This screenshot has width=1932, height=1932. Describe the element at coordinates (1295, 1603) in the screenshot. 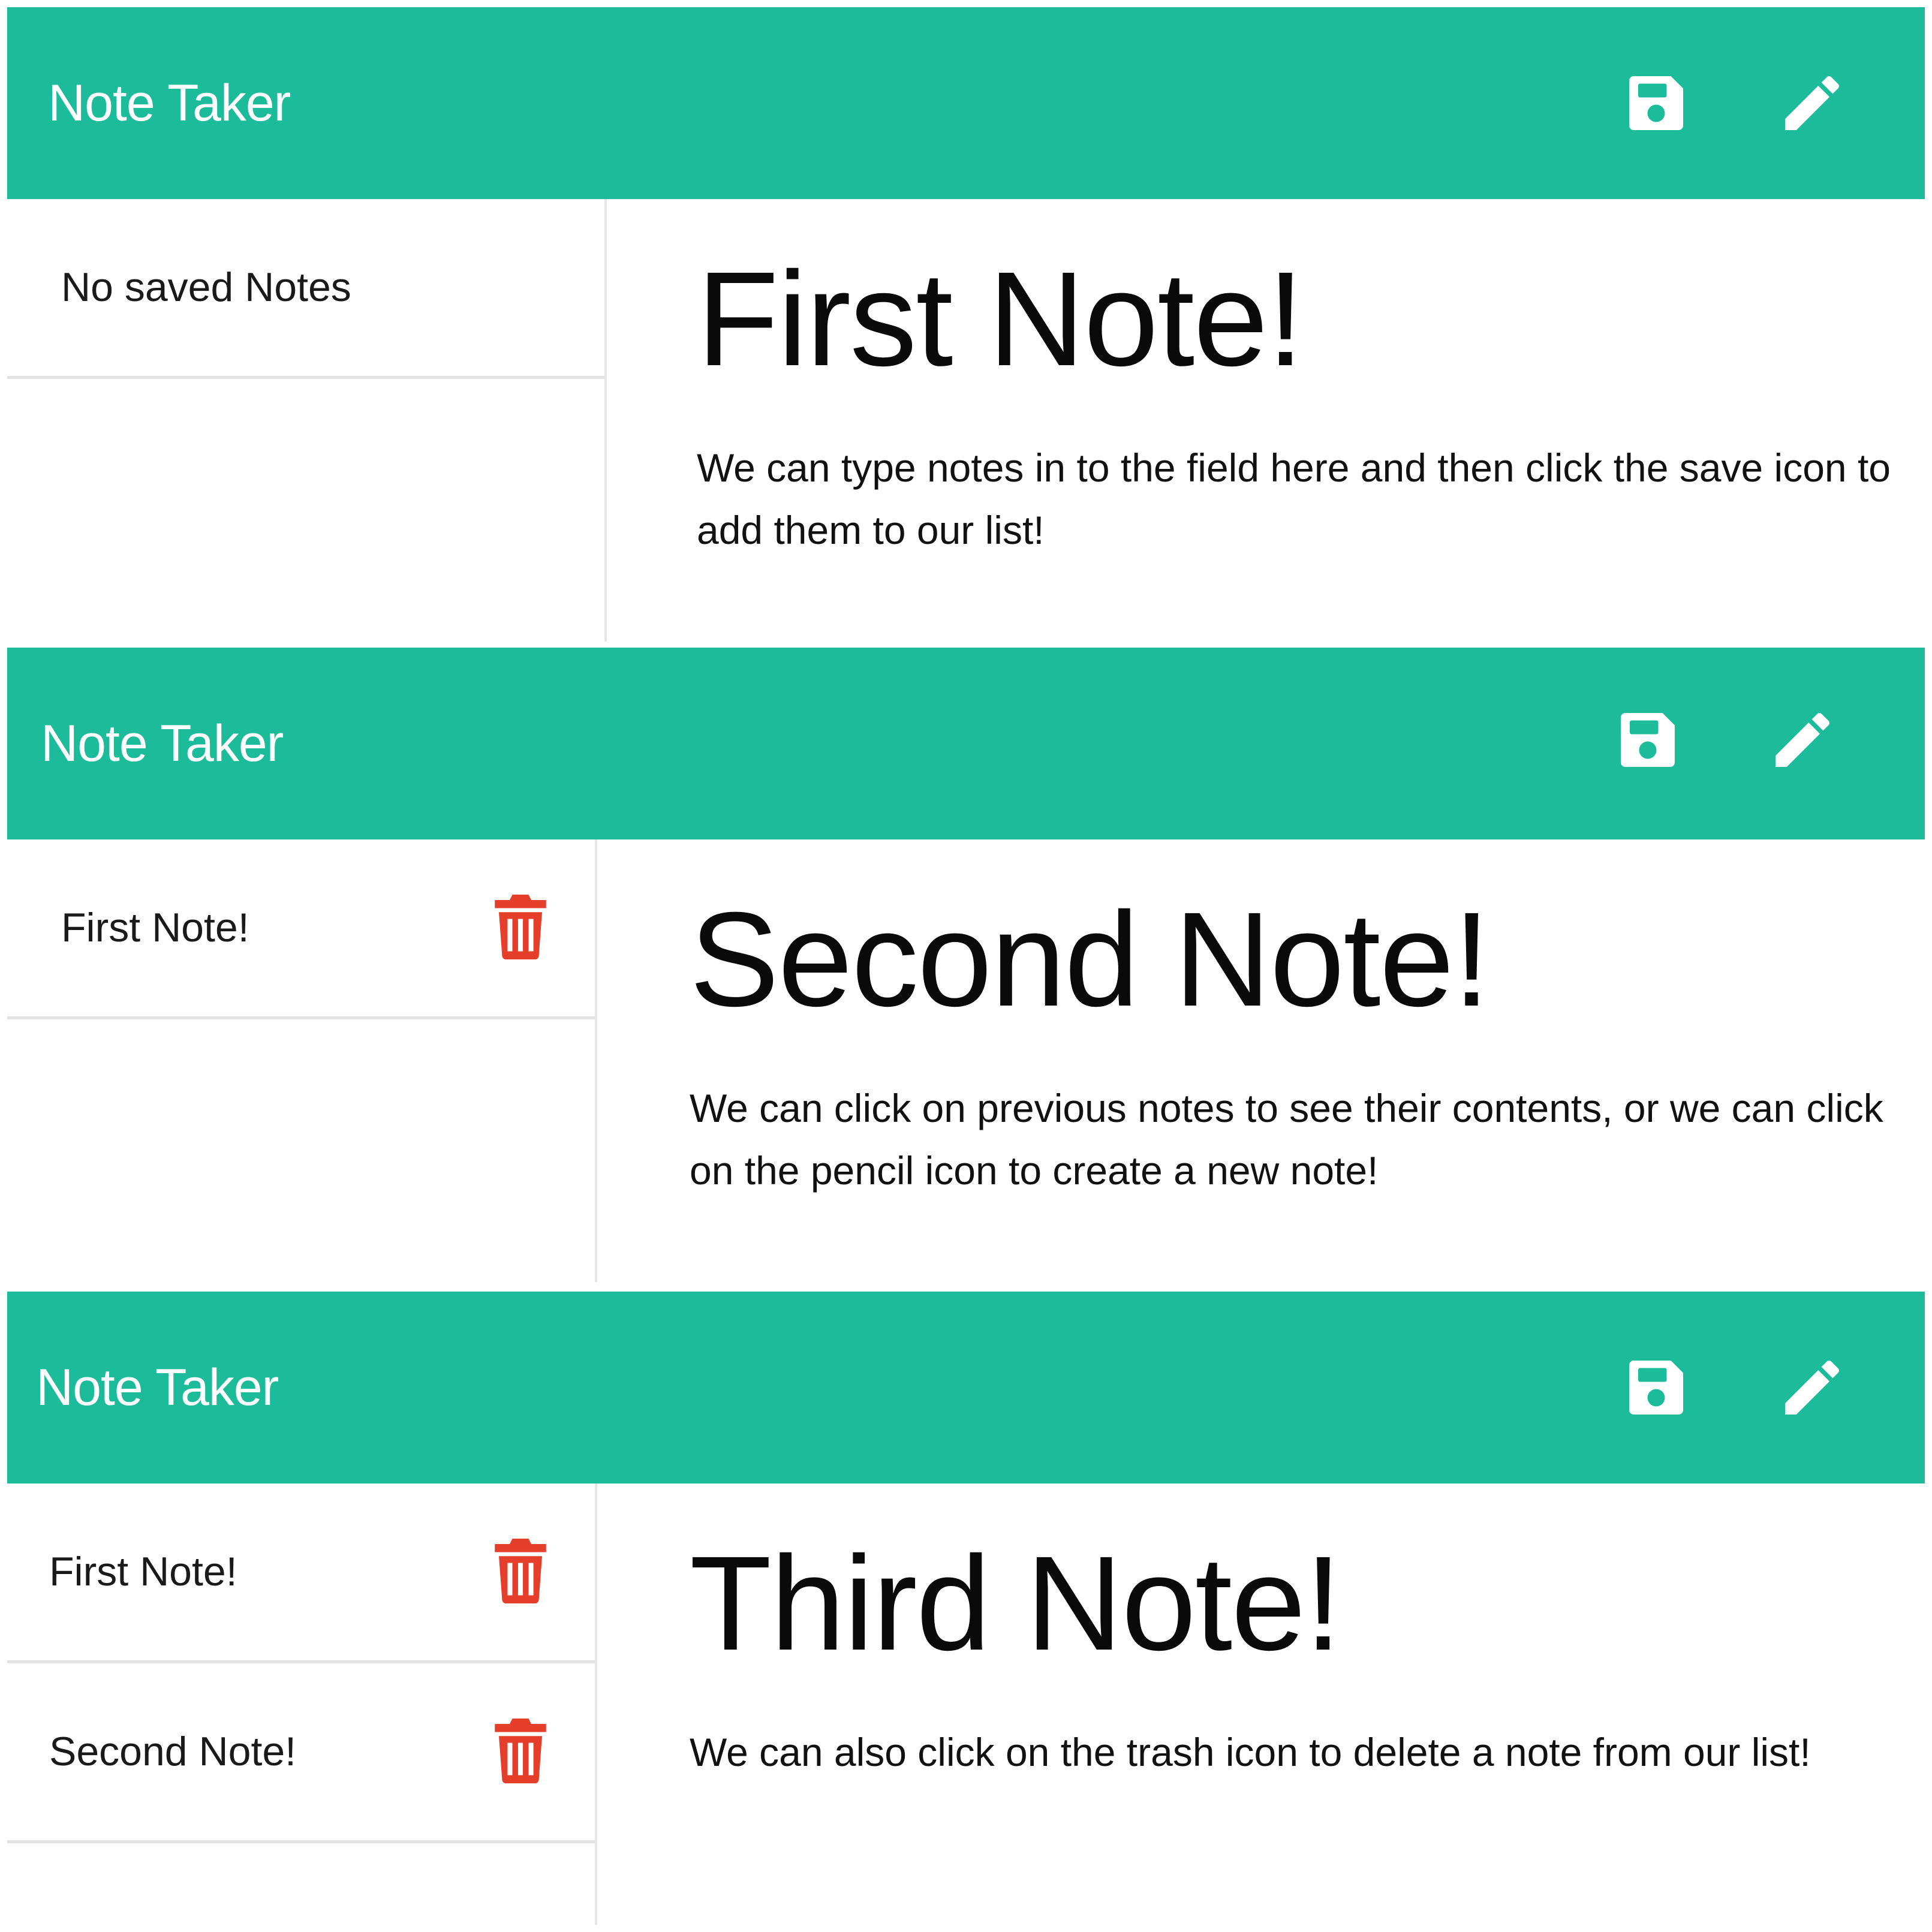

I see `note-title-input: Third Note!` at that location.